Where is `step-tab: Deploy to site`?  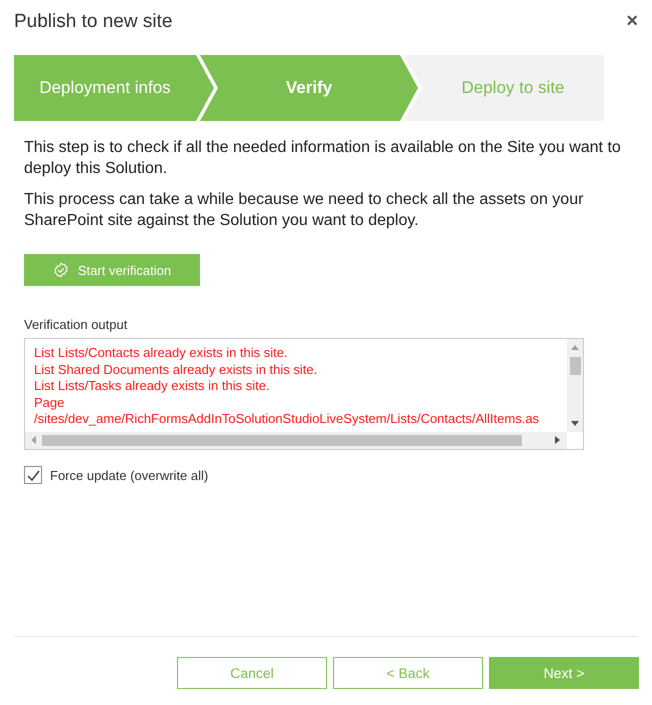 step-tab: Deploy to site is located at coordinates (504, 88).